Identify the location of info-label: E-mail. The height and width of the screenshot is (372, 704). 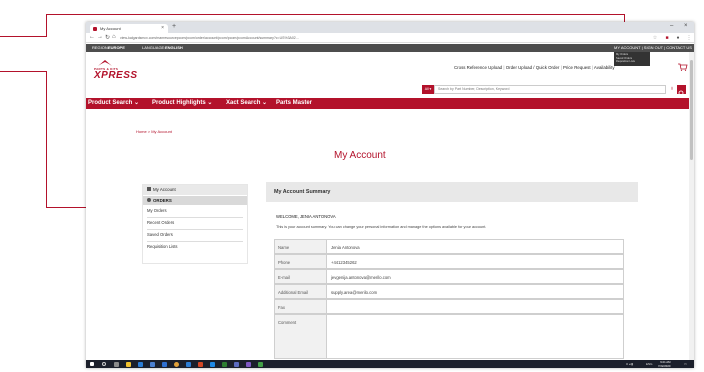
(301, 276).